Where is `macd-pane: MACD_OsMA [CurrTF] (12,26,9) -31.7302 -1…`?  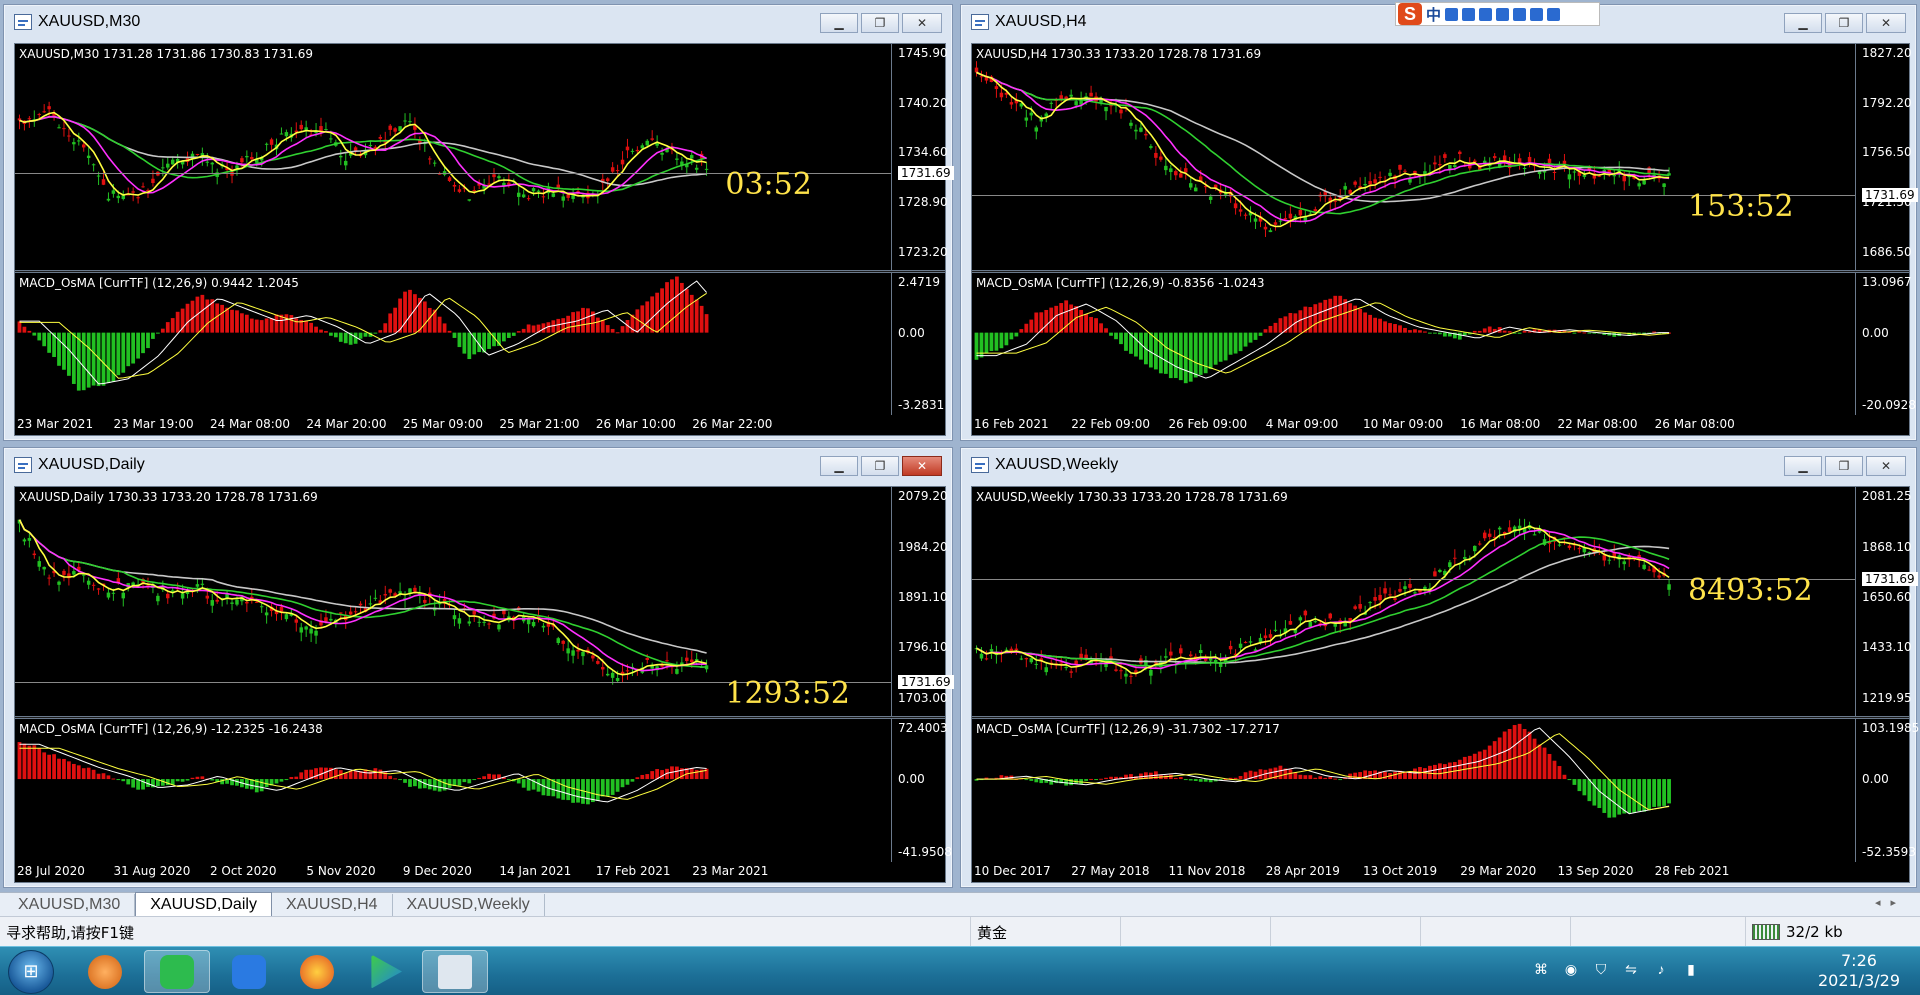
macd-pane: MACD_OsMA [CurrTF] (12,26,9) -31.7302 -1… is located at coordinates (1414, 790).